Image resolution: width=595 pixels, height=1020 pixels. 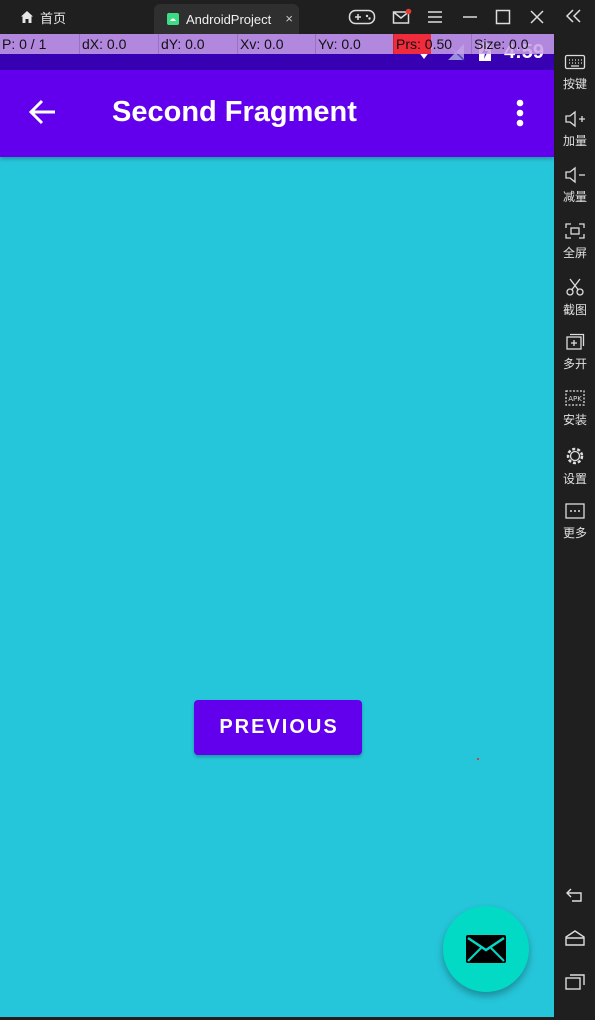 I want to click on volume-up-button: 加量, so click(x=575, y=129).